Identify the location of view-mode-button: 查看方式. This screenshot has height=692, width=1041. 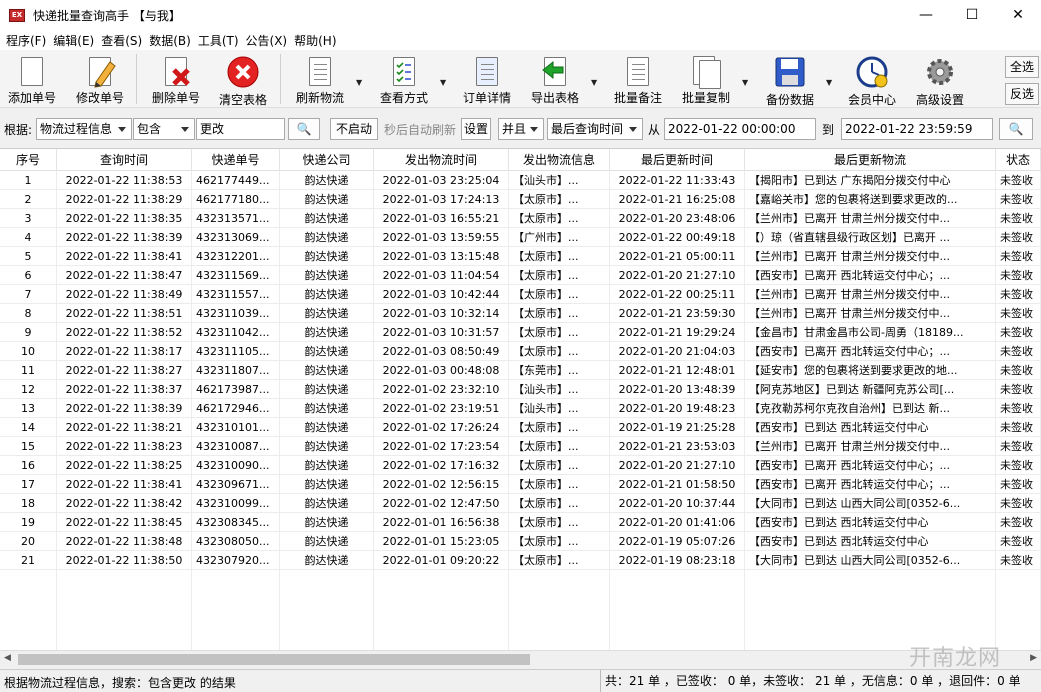
(404, 79).